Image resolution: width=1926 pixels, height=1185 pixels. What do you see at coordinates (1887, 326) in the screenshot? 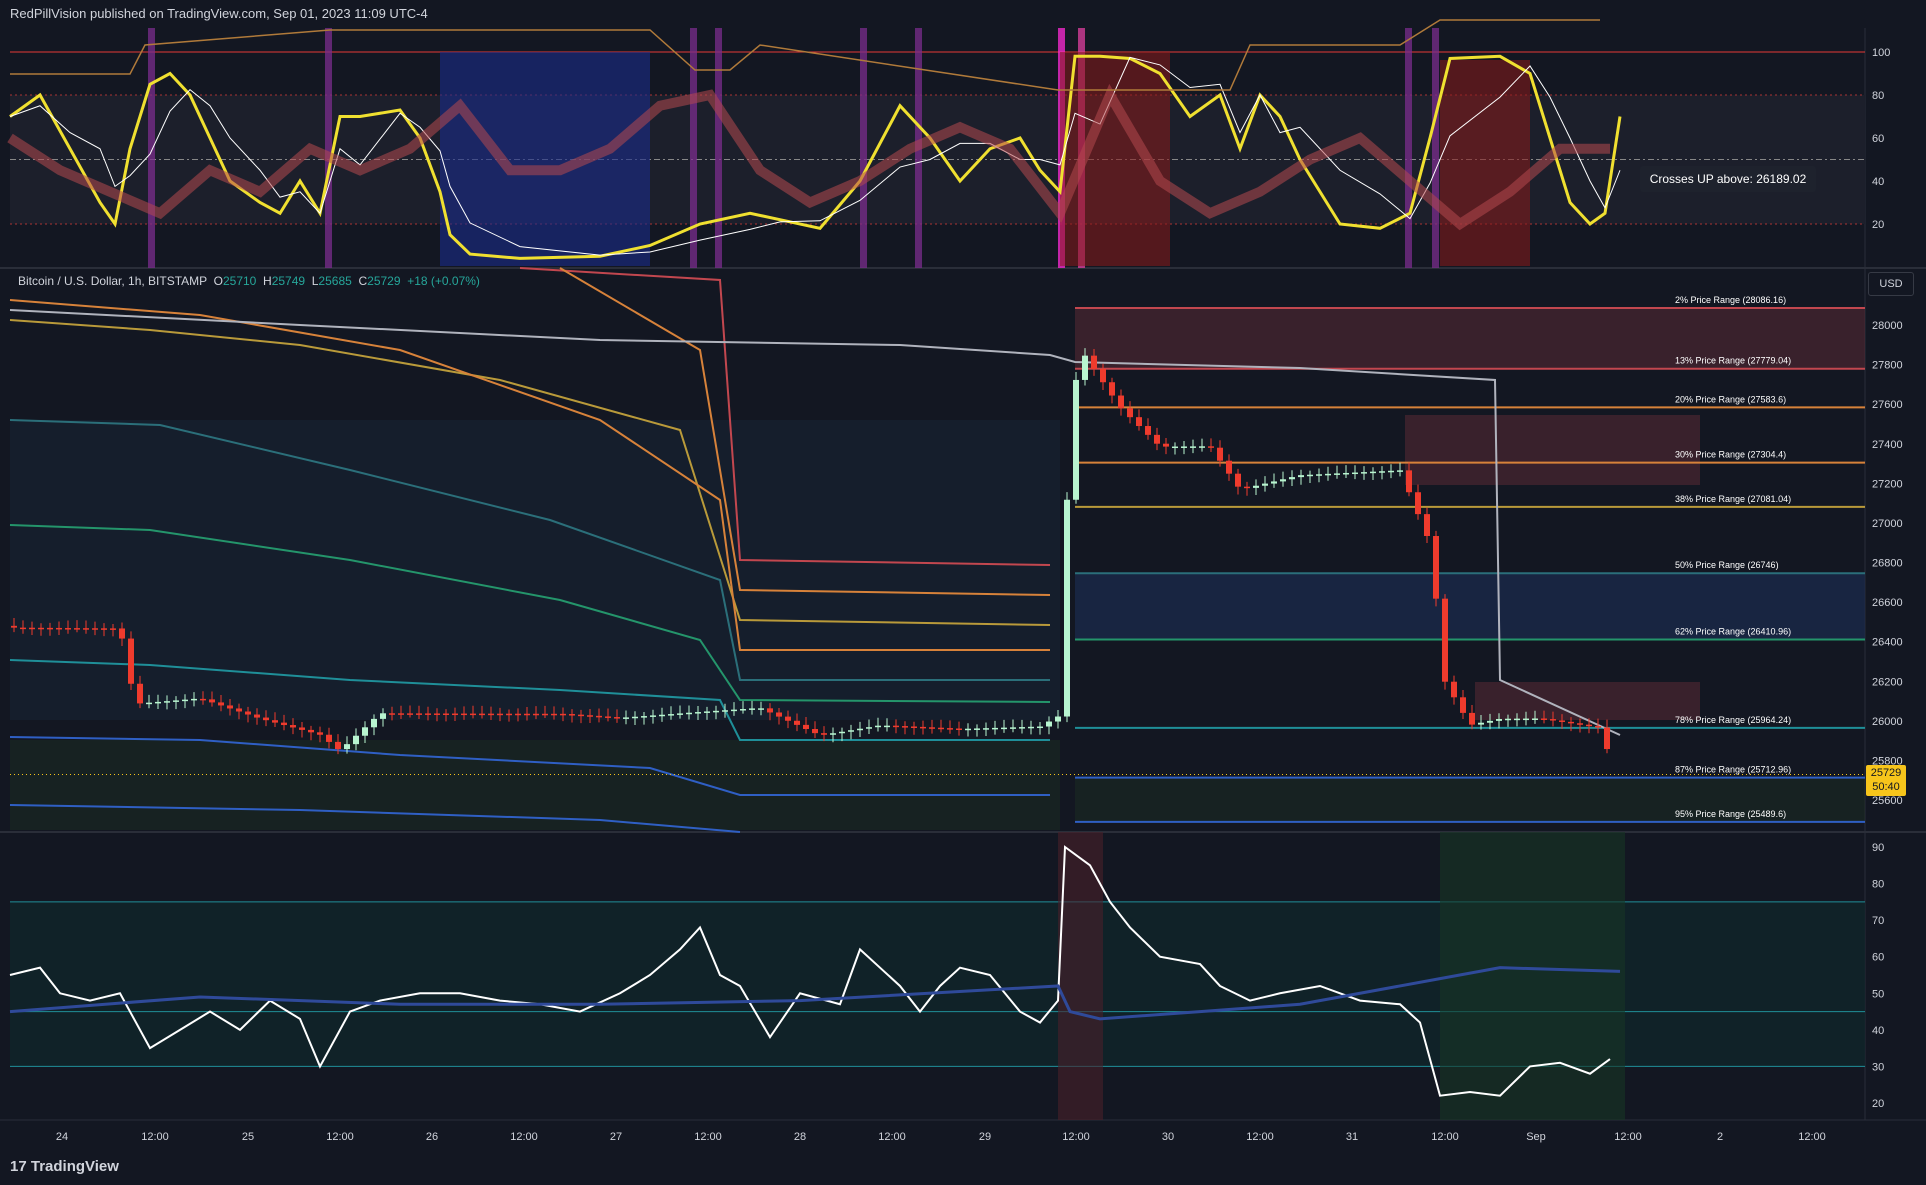
I see `price-axis-label: 28000` at bounding box center [1887, 326].